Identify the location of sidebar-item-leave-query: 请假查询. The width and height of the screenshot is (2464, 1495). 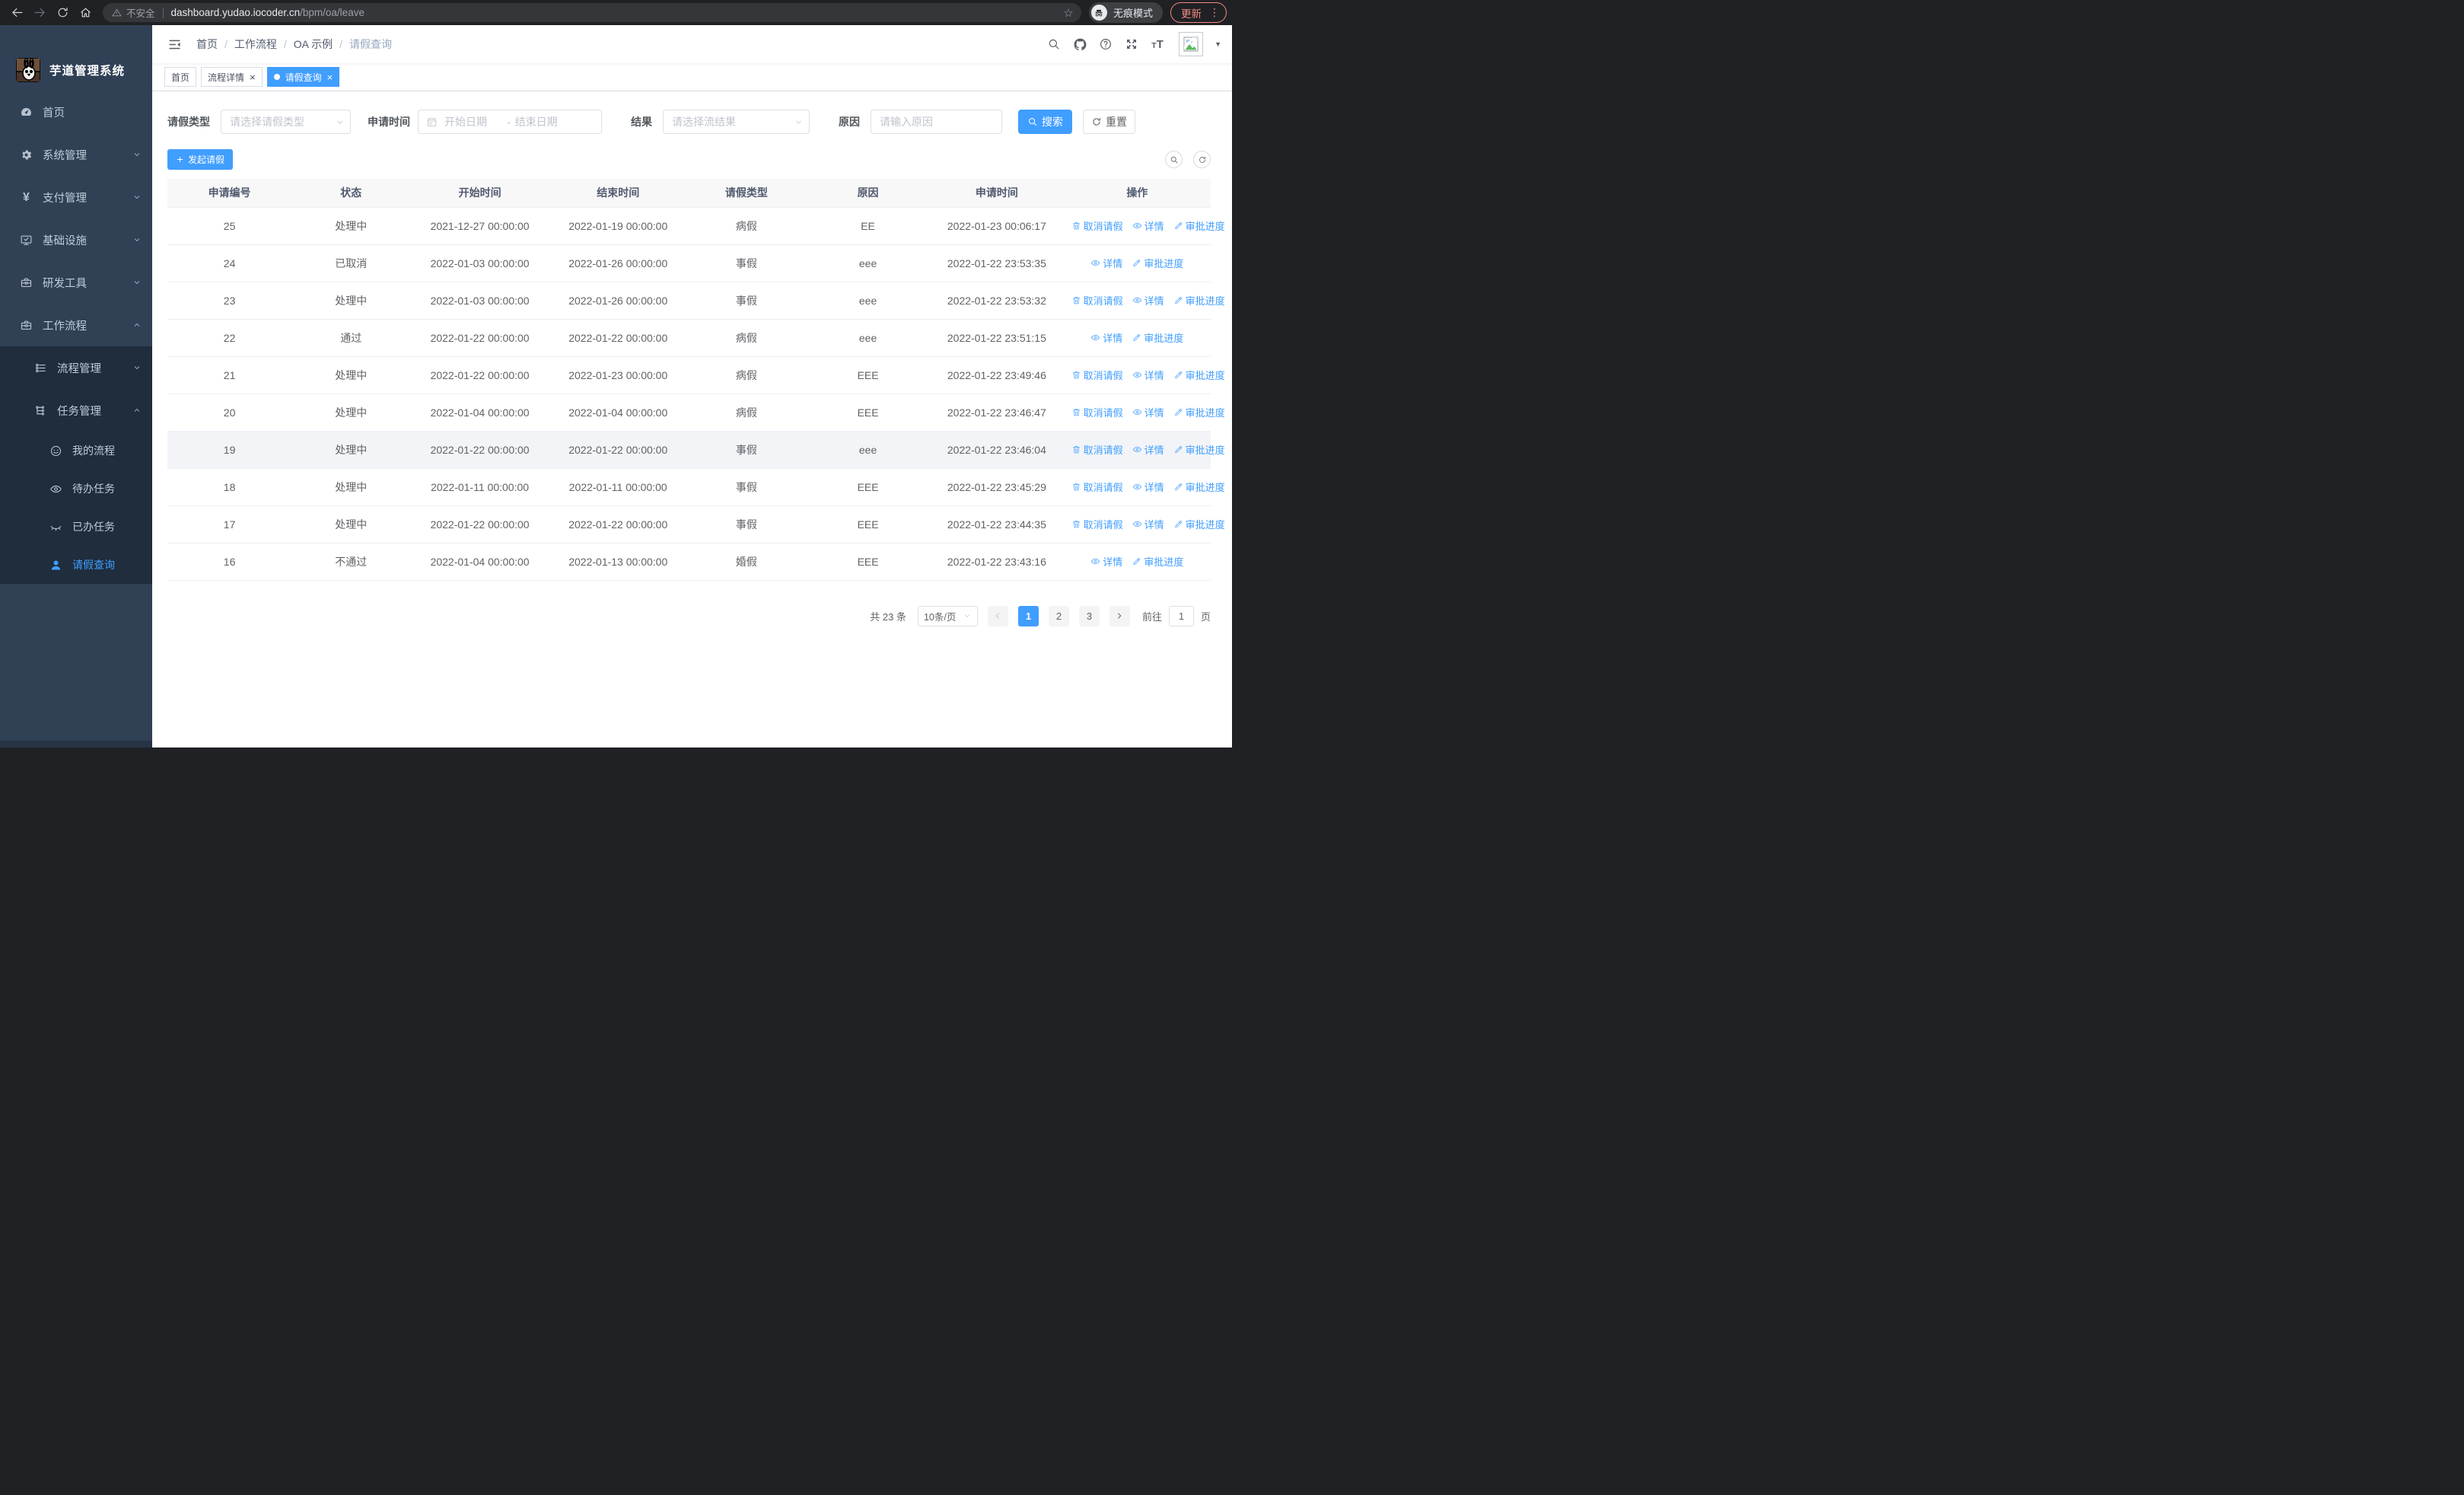
(76, 565).